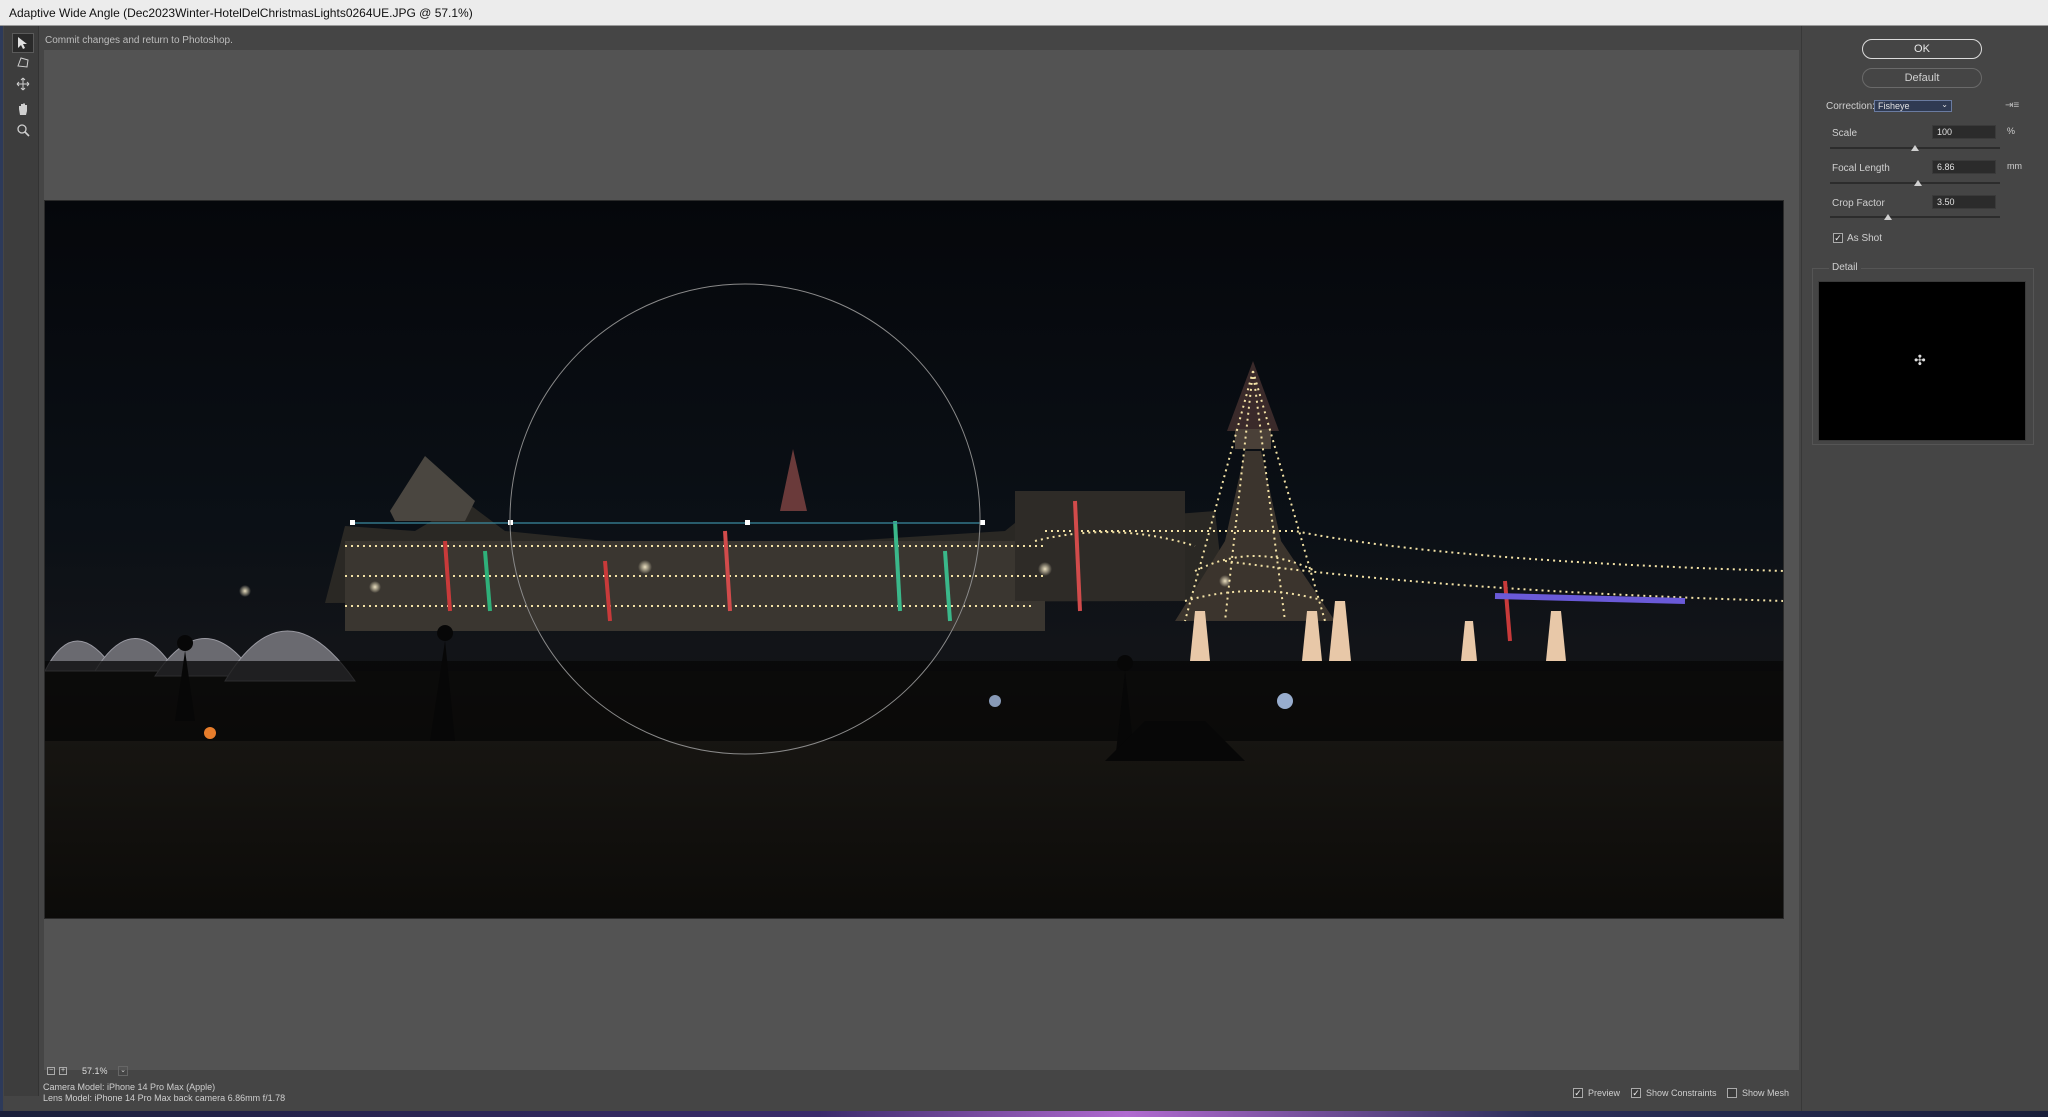  Describe the element at coordinates (2012, 105) in the screenshot. I see `panel-menu-icon: ⇥≡` at that location.